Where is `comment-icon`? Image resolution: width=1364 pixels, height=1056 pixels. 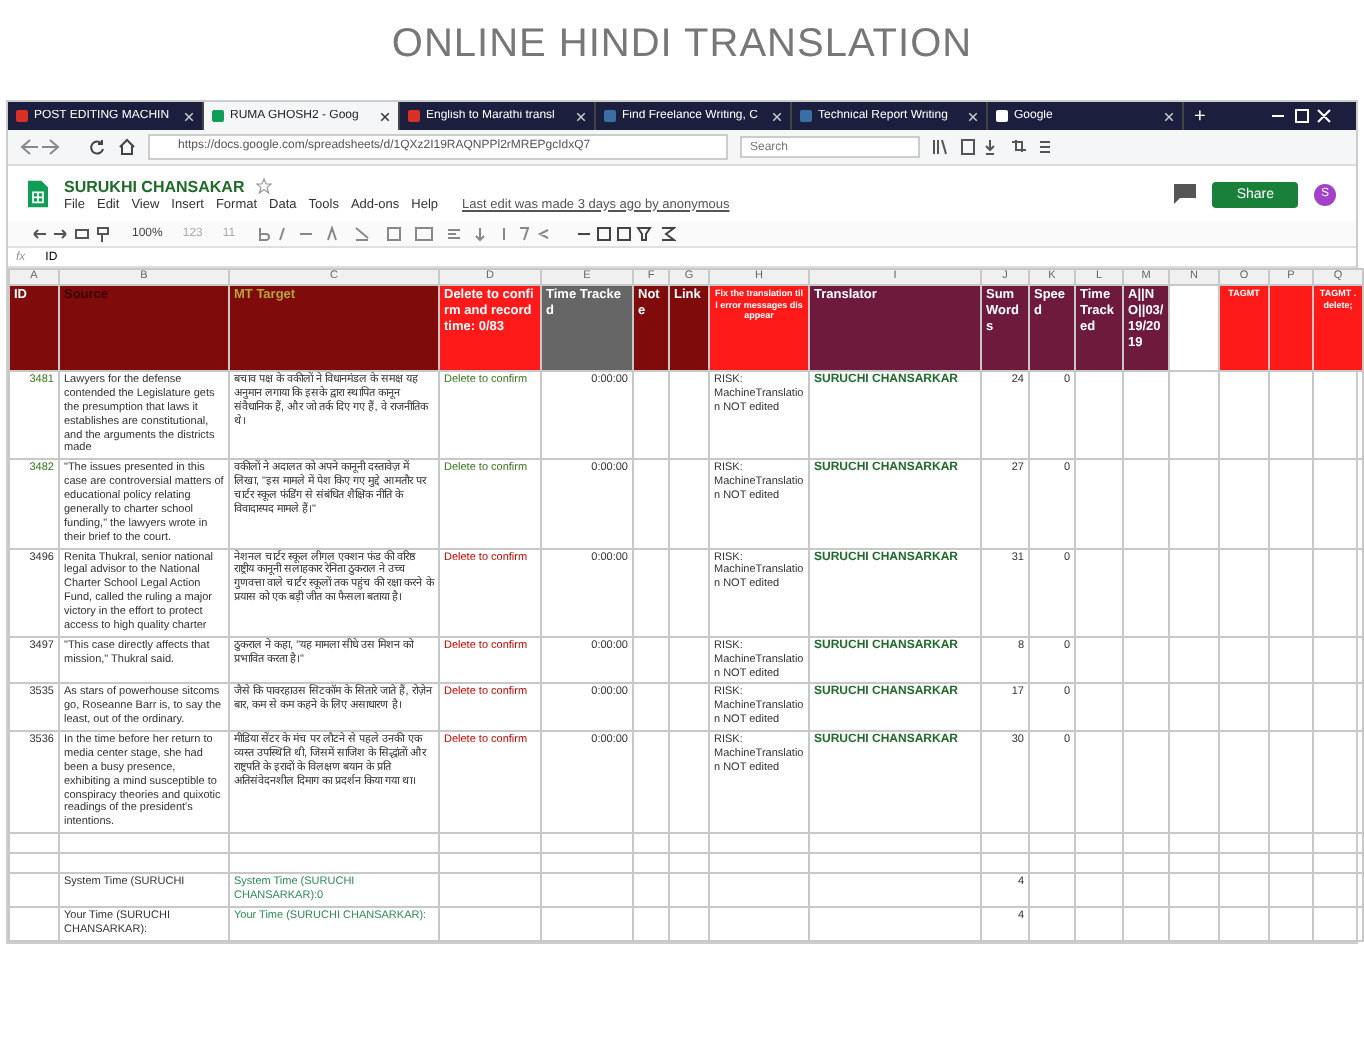
comment-icon is located at coordinates (1185, 194).